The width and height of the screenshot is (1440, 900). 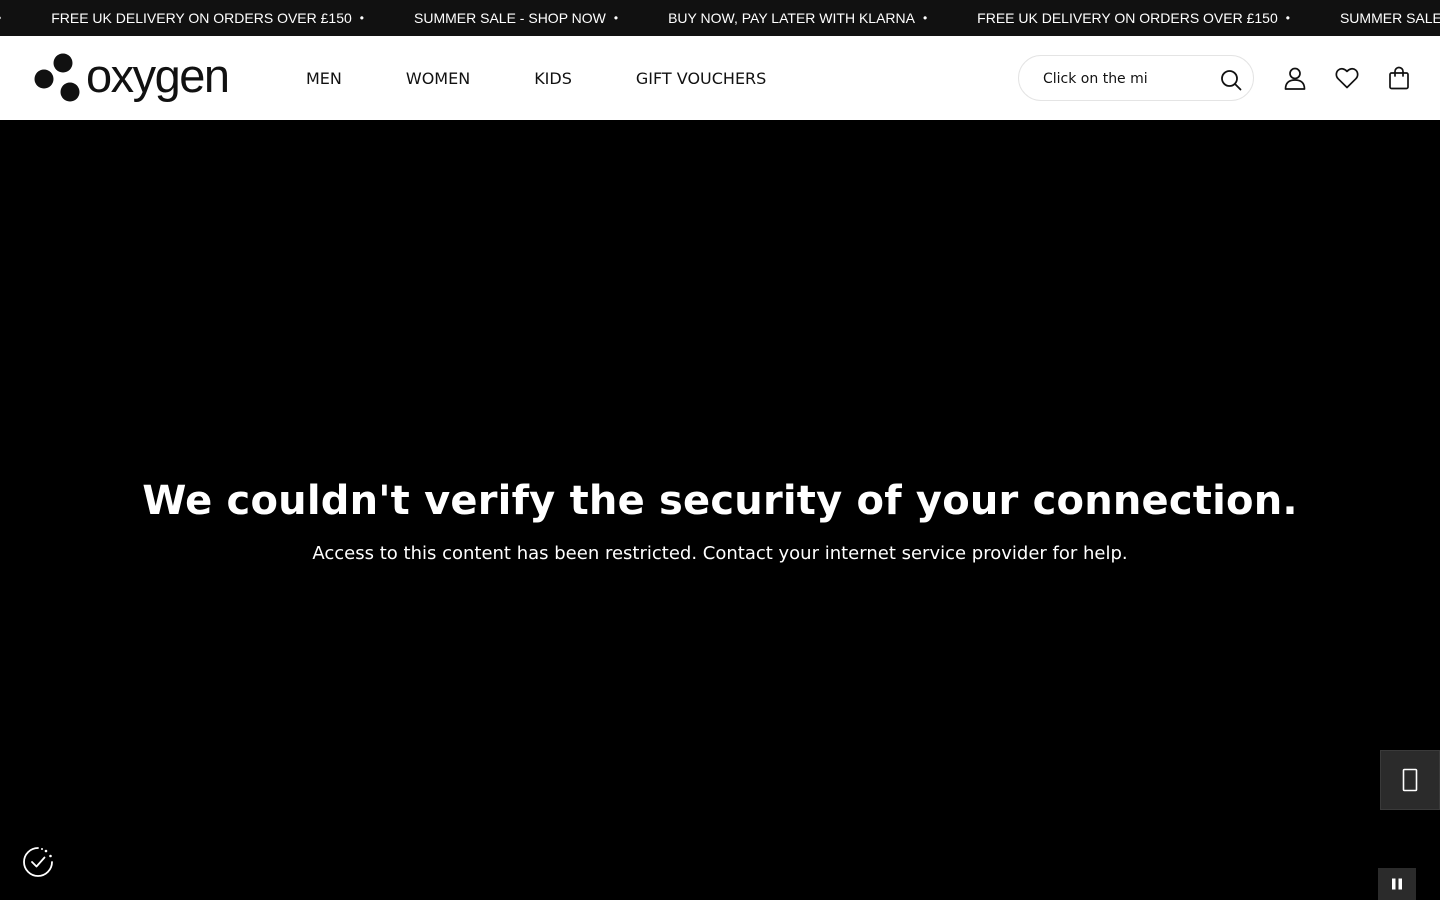 I want to click on ticker-item: SUMMER SALE - SHOP NOW, so click(x=1390, y=18).